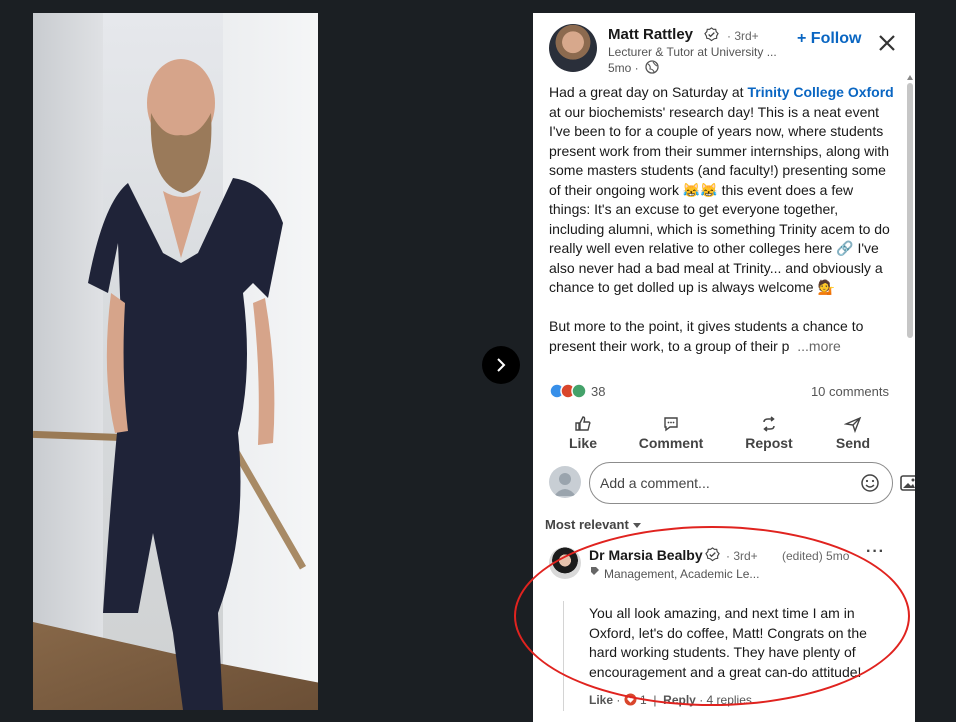 The height and width of the screenshot is (722, 956). What do you see at coordinates (870, 483) in the screenshot?
I see `emoji-icon` at bounding box center [870, 483].